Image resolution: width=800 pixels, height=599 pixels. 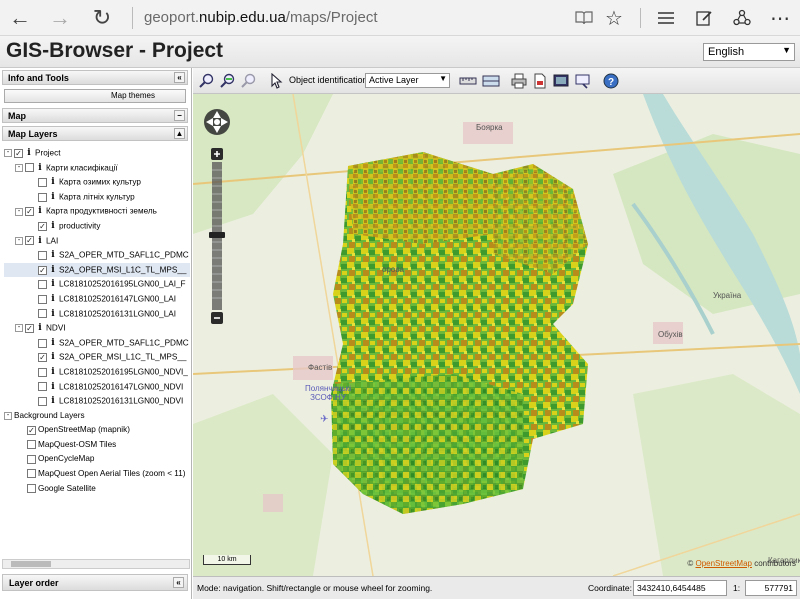 I want to click on info-tools-header: Info and Tools «, so click(x=95, y=77).